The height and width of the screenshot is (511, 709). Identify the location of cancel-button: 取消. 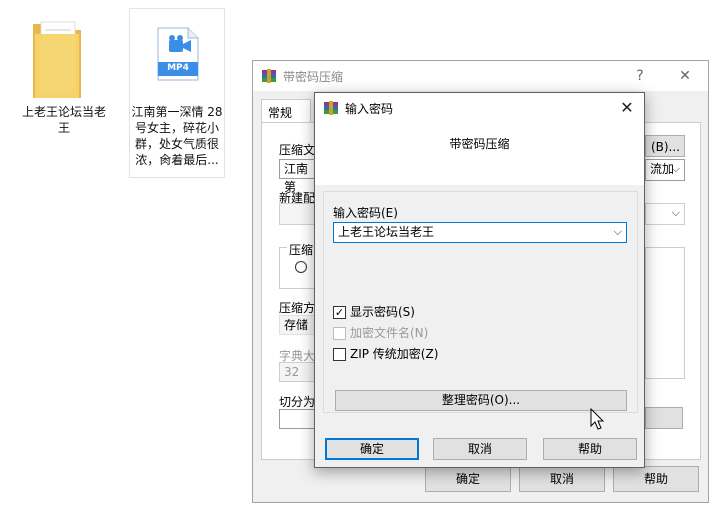
(562, 479).